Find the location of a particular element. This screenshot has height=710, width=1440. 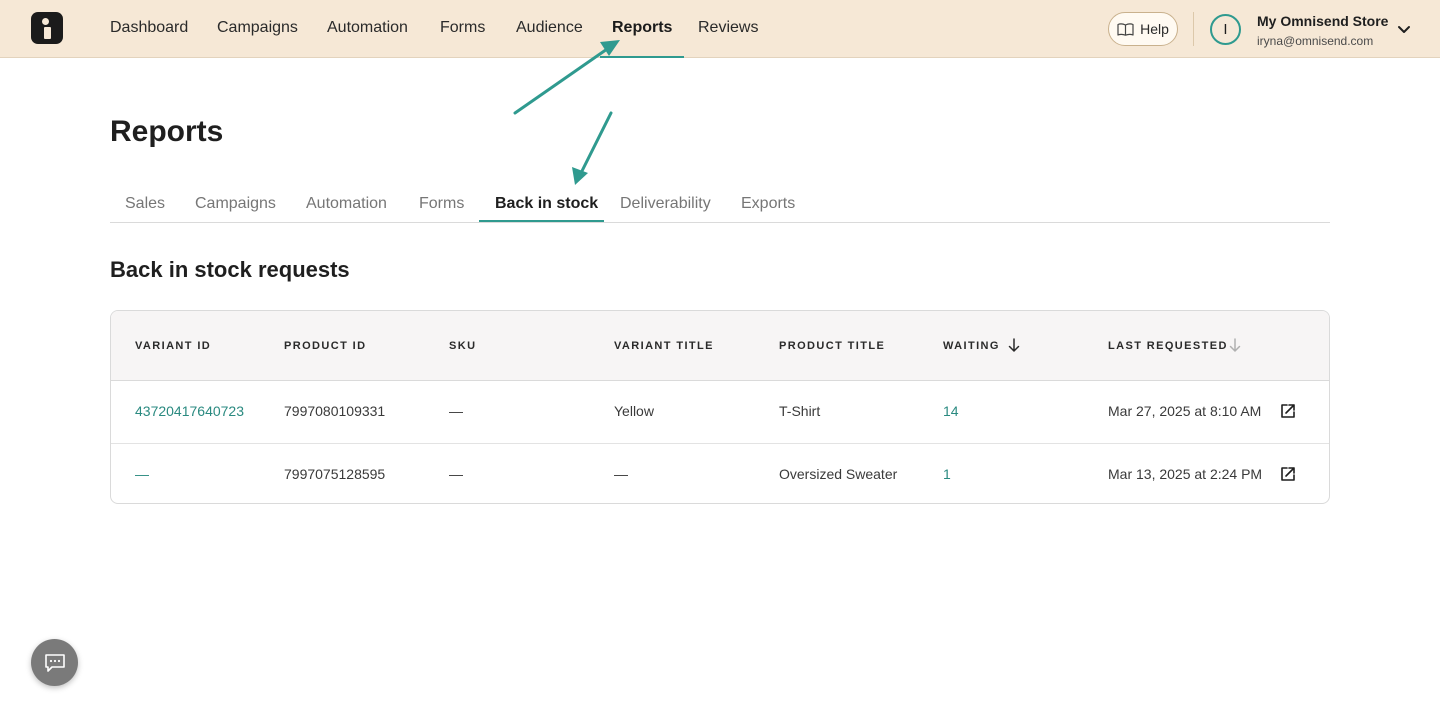

nav-item-audience: Audience is located at coordinates (549, 28).